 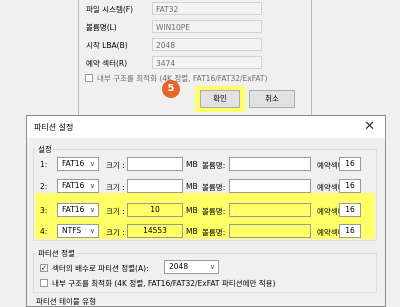 What do you see at coordinates (207, 62) in the screenshot?
I see `reserved-sector-field: 3474` at bounding box center [207, 62].